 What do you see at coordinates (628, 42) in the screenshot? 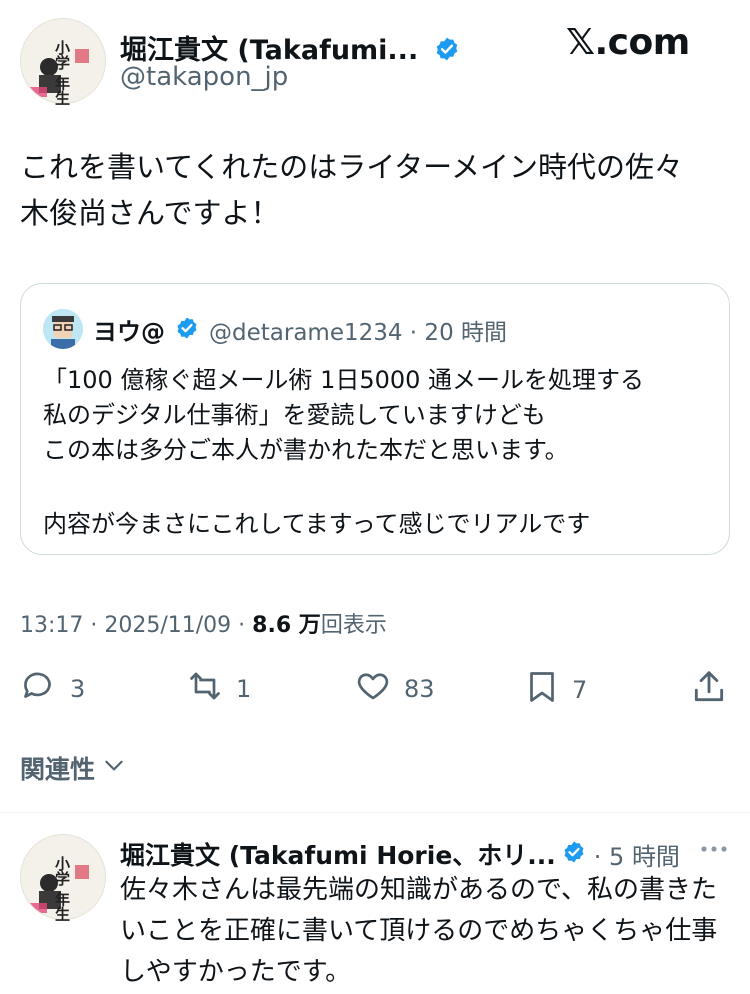
I see `x-brand-label: 𝕏.com` at bounding box center [628, 42].